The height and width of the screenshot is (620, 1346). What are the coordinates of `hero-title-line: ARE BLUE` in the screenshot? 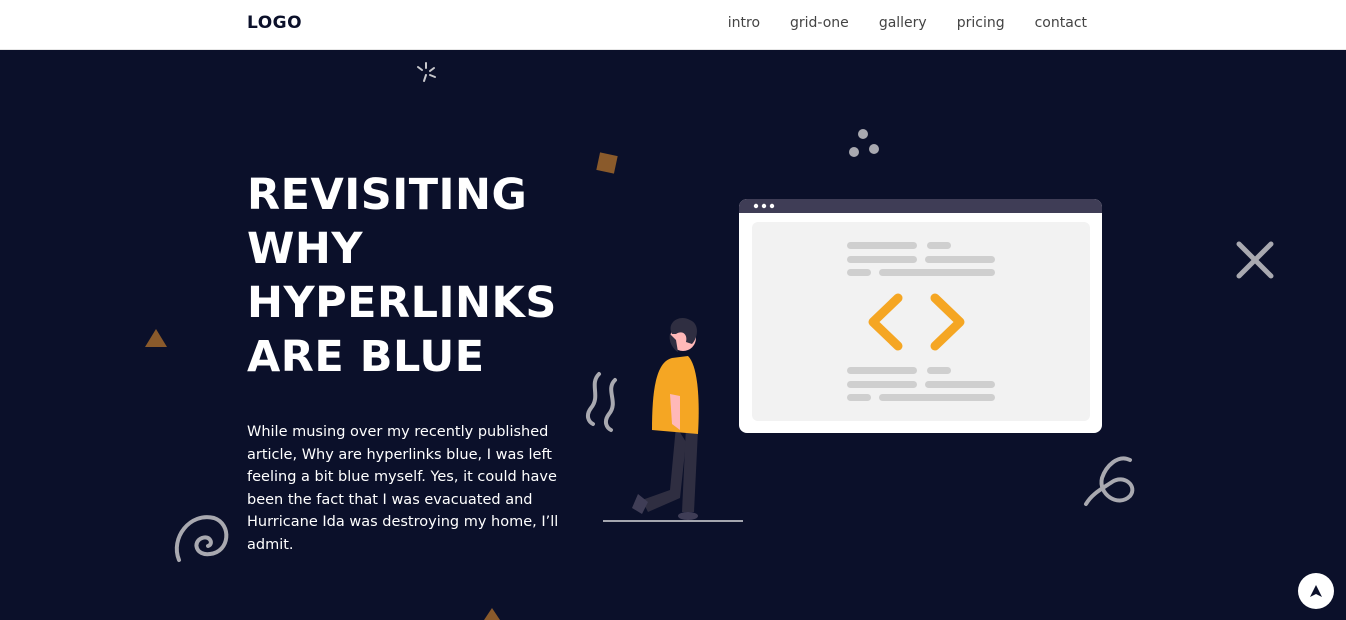 It's located at (366, 357).